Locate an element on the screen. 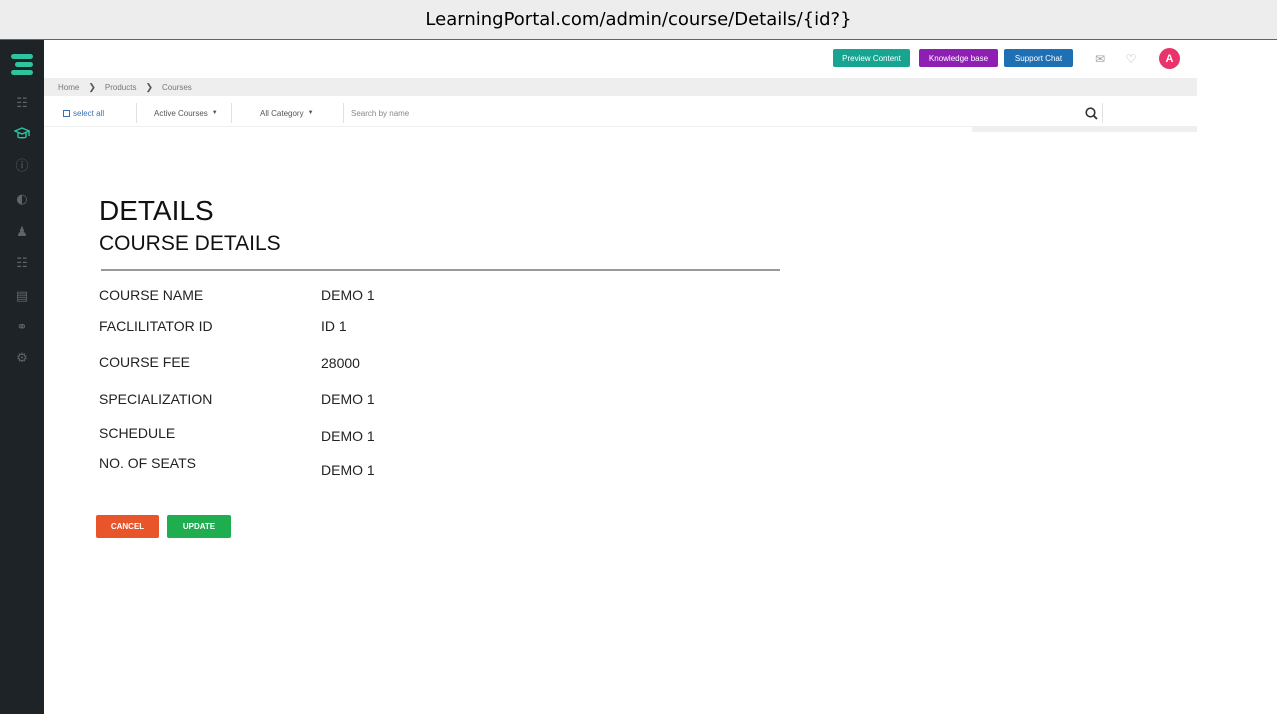  cancel-button: CANCEL is located at coordinates (127, 526).